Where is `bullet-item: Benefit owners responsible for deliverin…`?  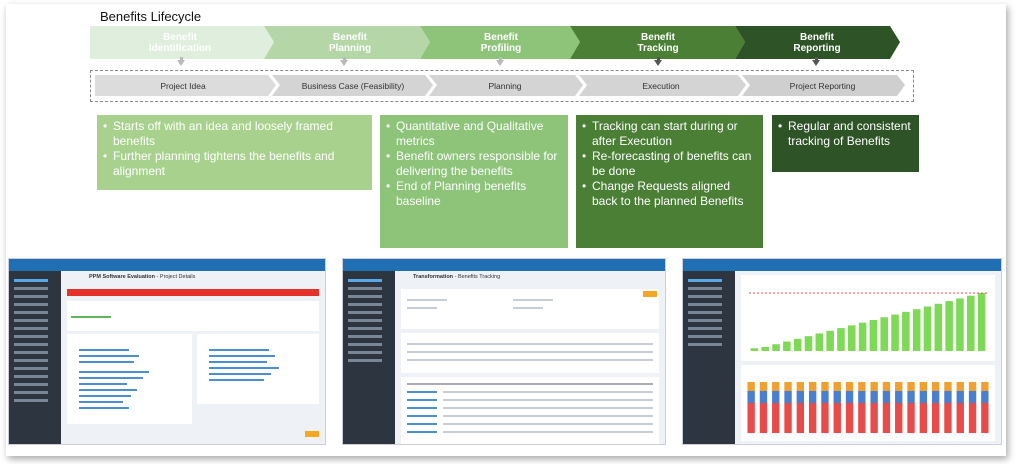
bullet-item: Benefit owners responsible for deliverin… is located at coordinates (474, 164).